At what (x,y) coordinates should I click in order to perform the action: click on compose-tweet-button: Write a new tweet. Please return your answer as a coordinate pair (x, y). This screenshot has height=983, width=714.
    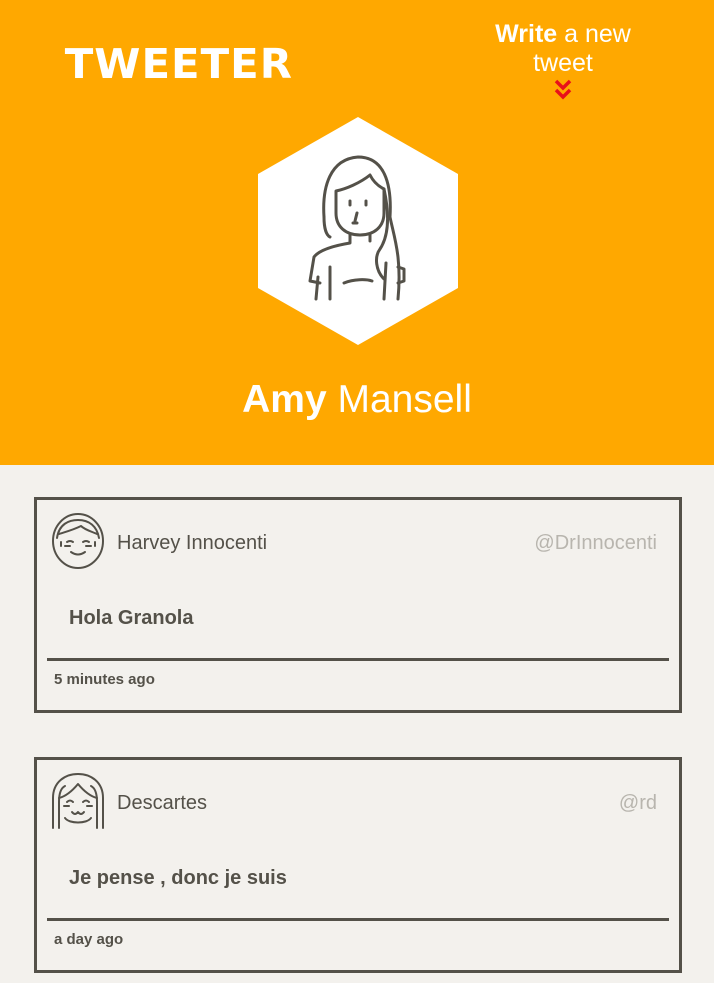
    Looking at the image, I should click on (563, 60).